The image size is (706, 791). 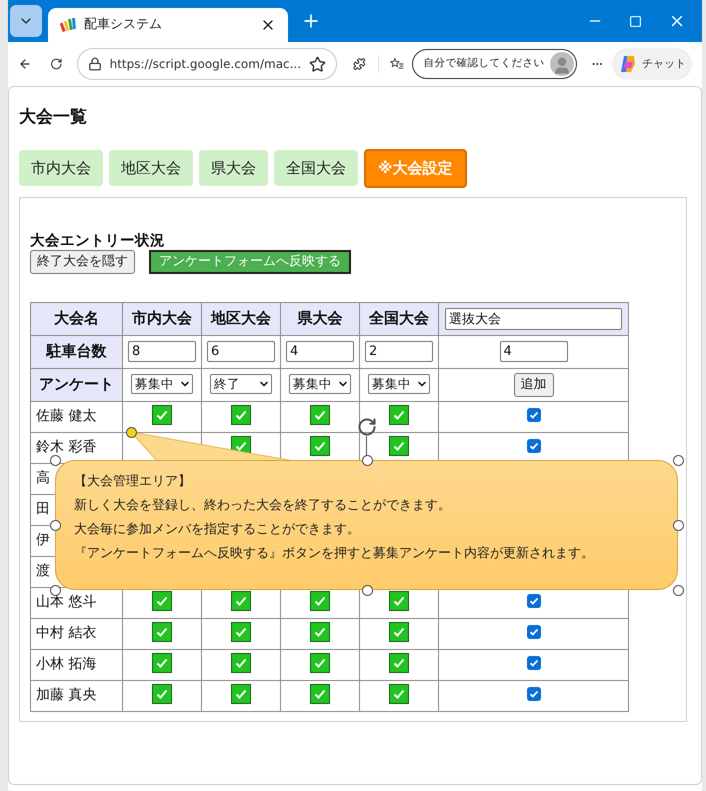 What do you see at coordinates (82, 262) in the screenshot?
I see `hide-button: 終了大会を隠す` at bounding box center [82, 262].